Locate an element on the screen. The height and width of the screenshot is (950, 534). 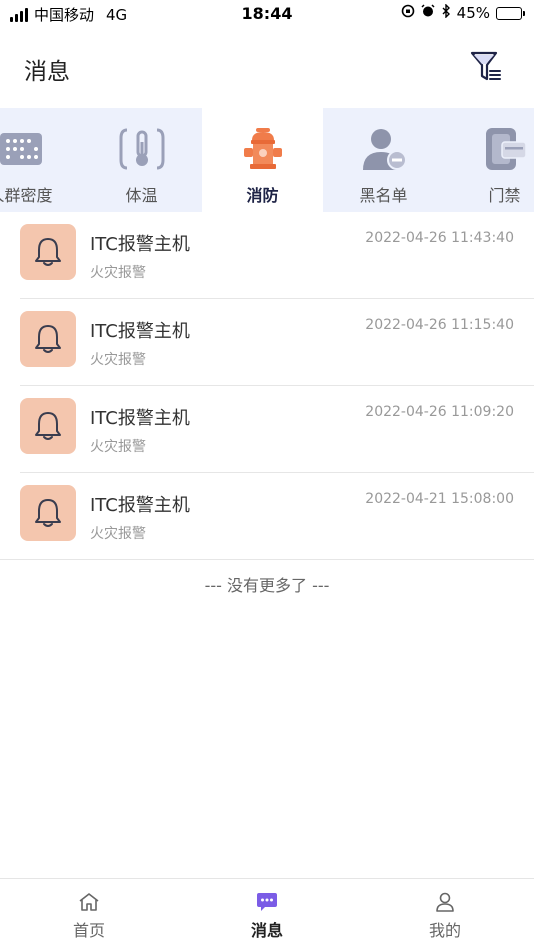
filter-button is located at coordinates (486, 67).